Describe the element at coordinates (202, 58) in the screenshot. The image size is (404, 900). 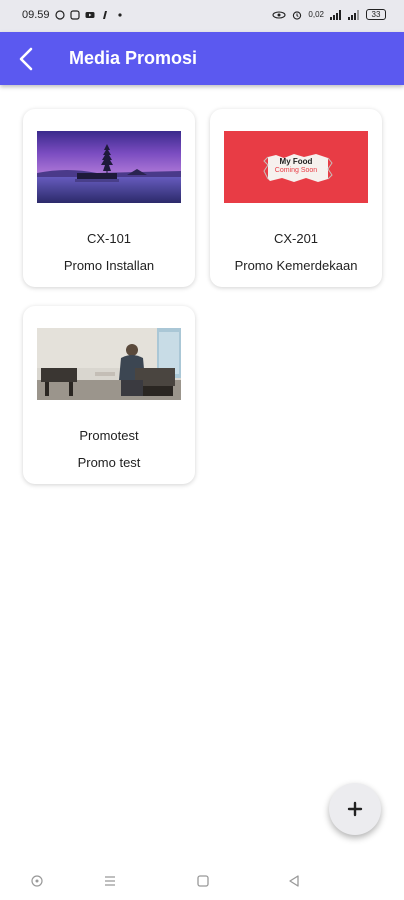
I see `app-bar: Media Promosi` at that location.